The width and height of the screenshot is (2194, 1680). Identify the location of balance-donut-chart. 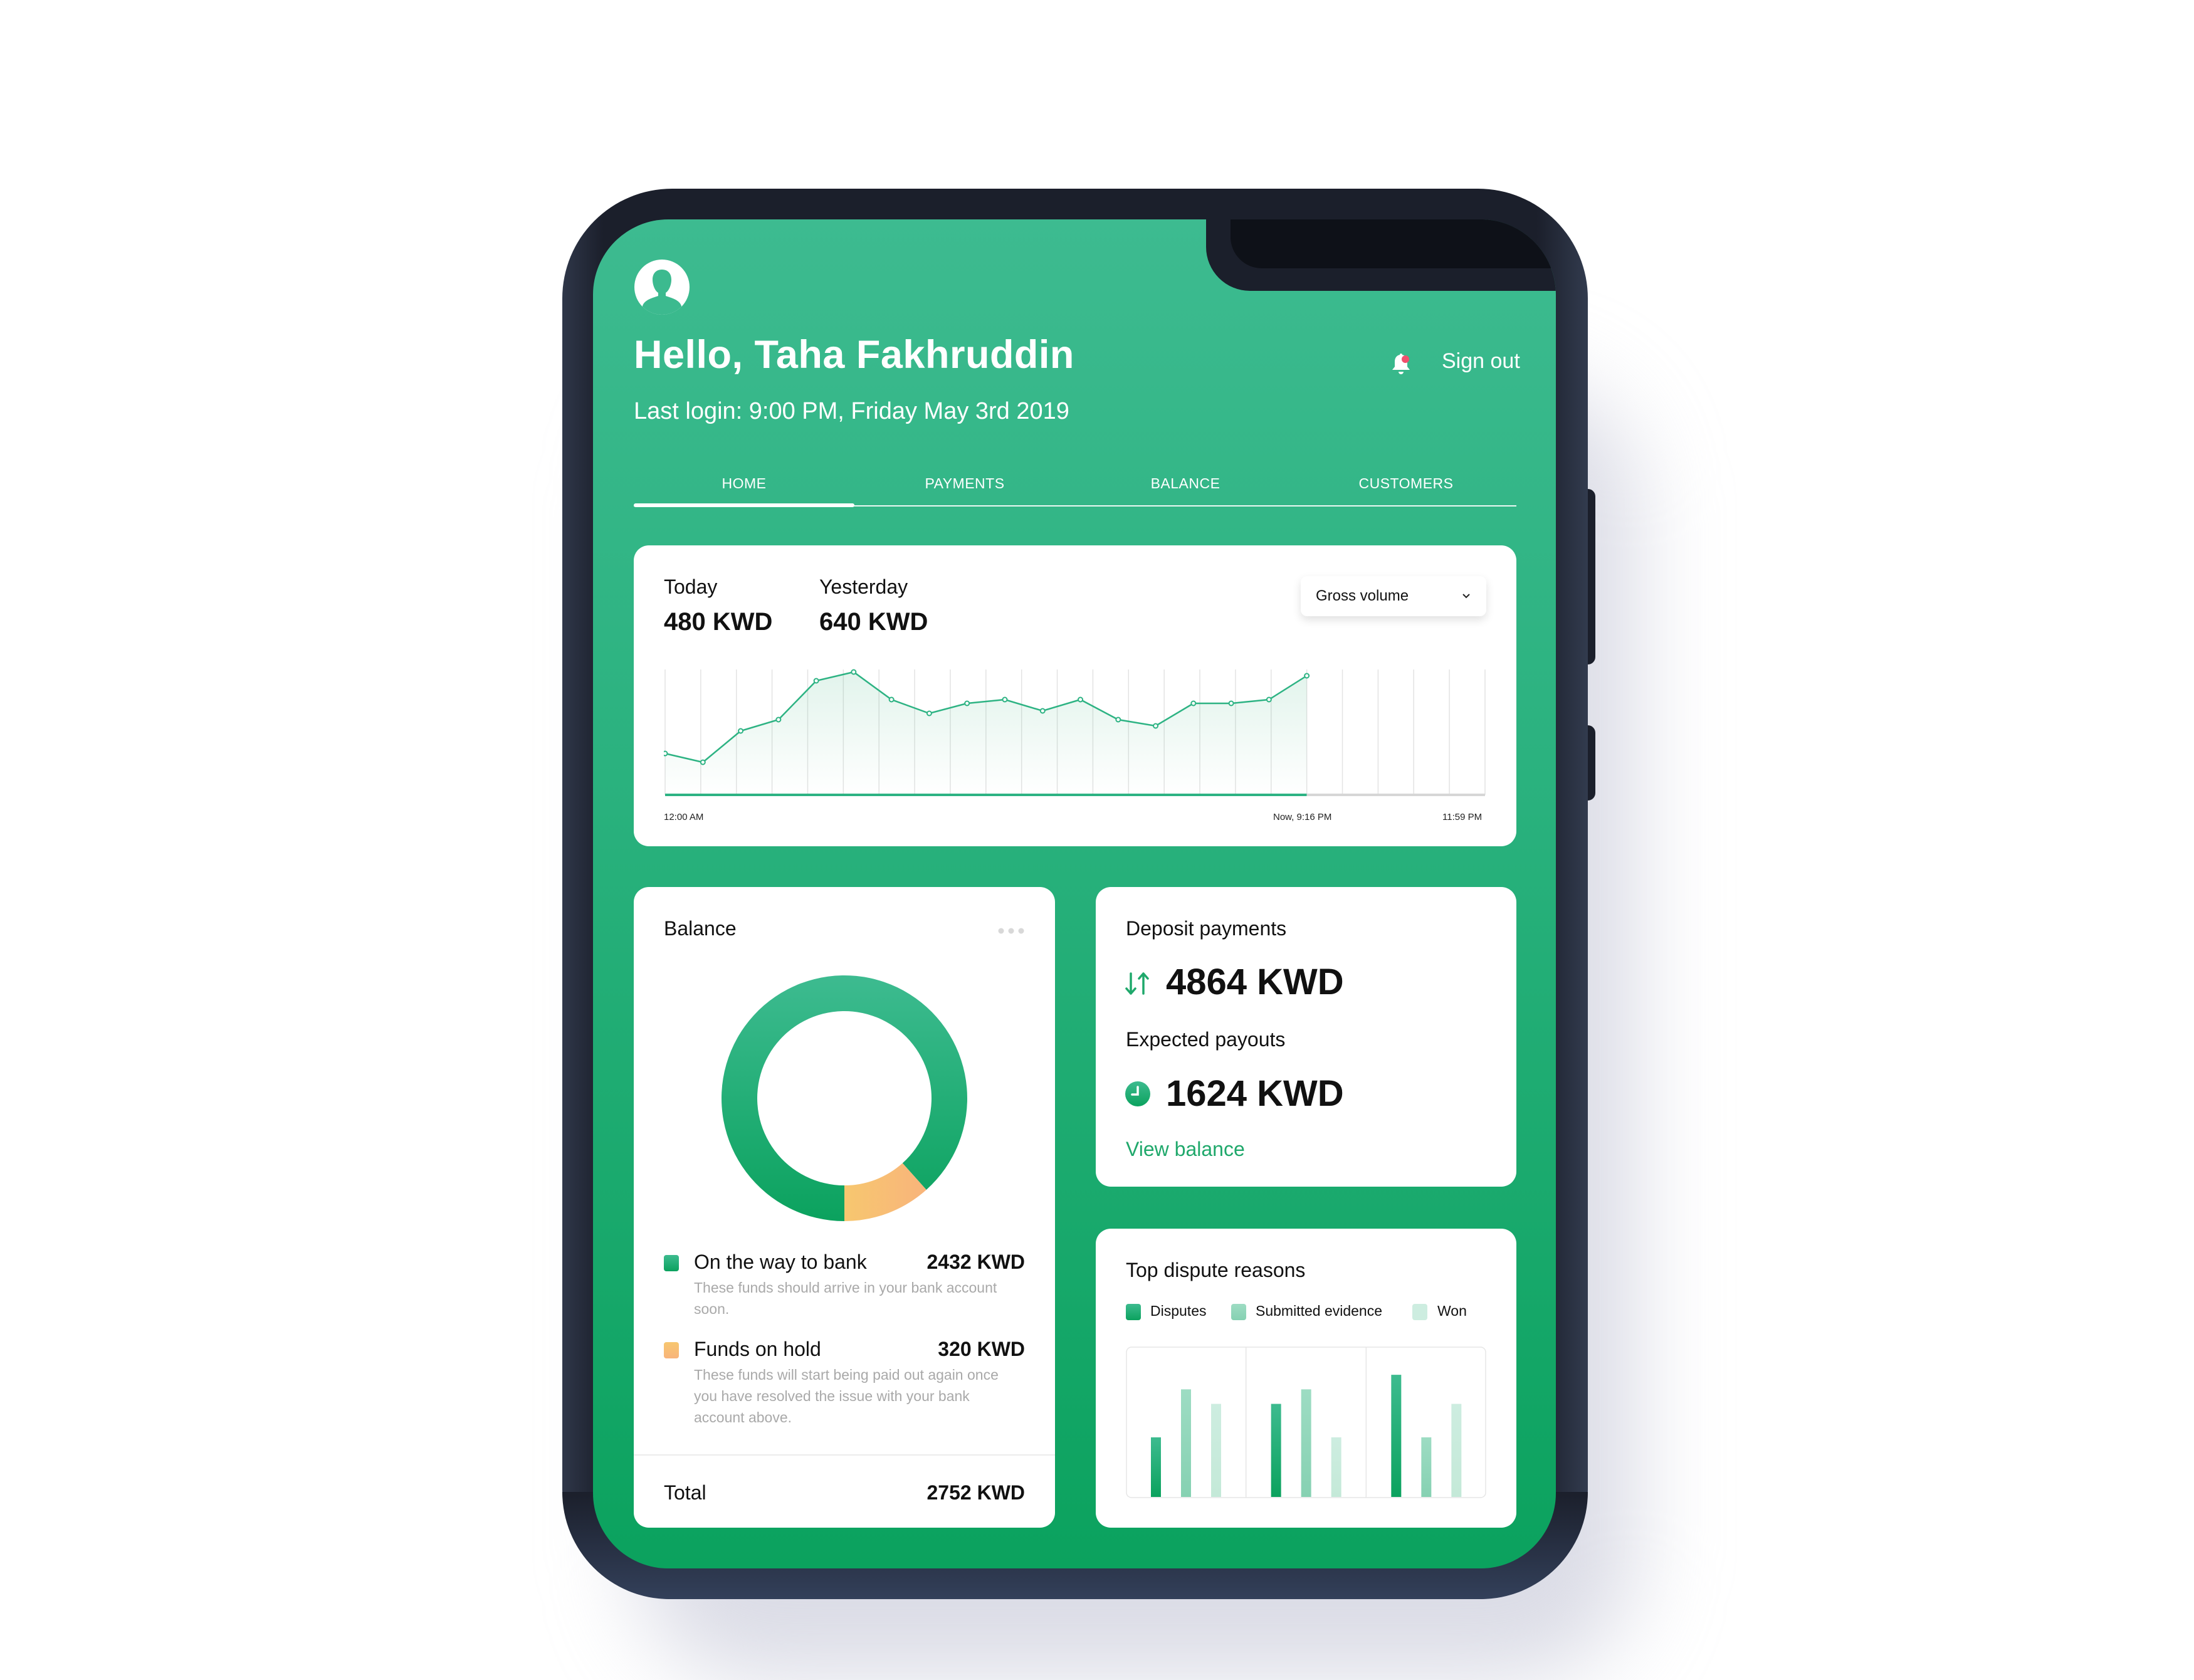
(844, 1098).